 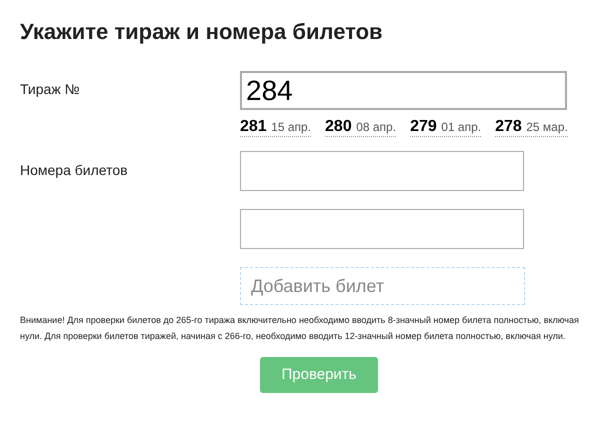 I want to click on add-ticket-field: Добавить билет, so click(x=382, y=286).